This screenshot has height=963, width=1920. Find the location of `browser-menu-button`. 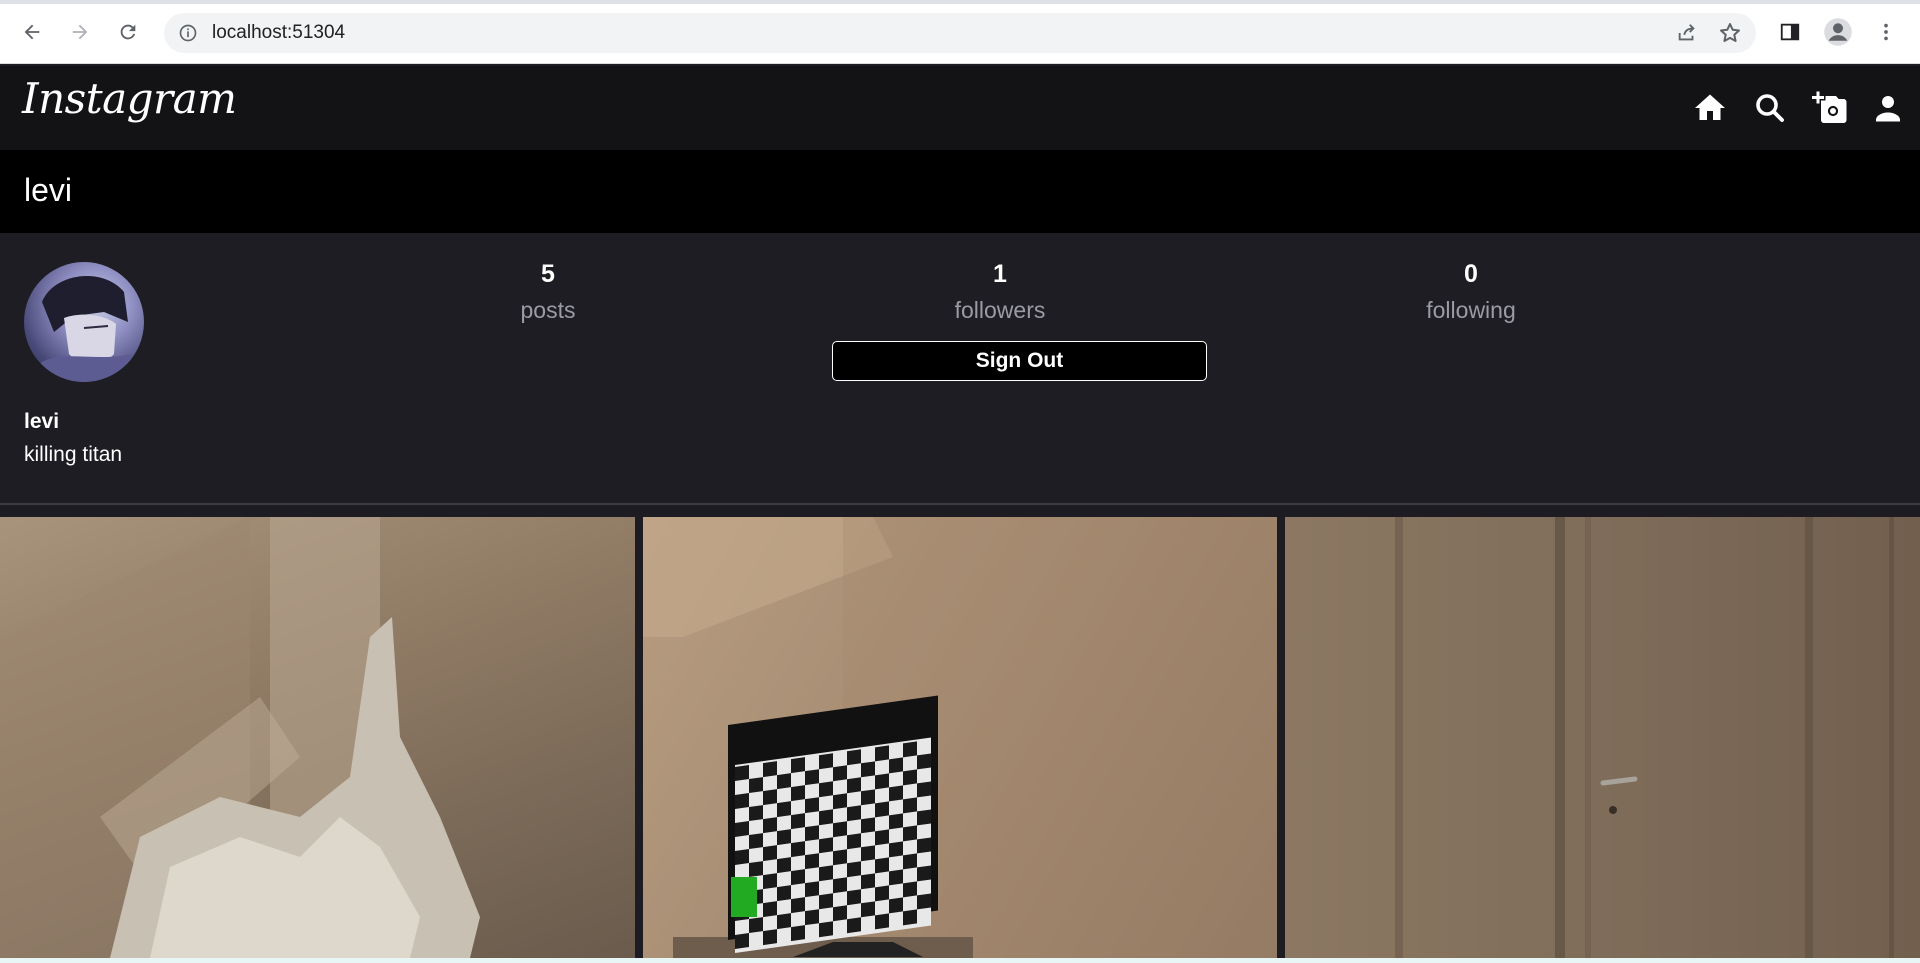

browser-menu-button is located at coordinates (1886, 32).